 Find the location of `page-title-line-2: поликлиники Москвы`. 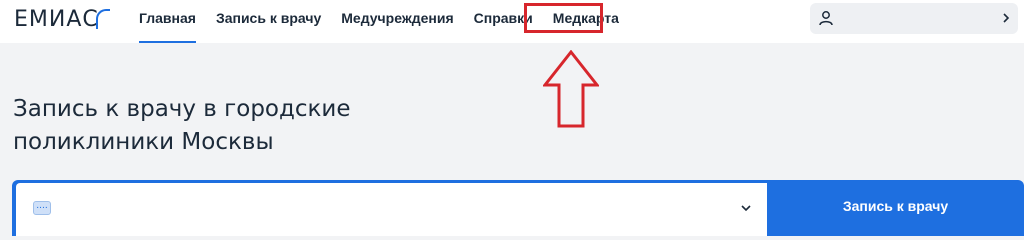

page-title-line-2: поликлиники Москвы is located at coordinates (143, 142).